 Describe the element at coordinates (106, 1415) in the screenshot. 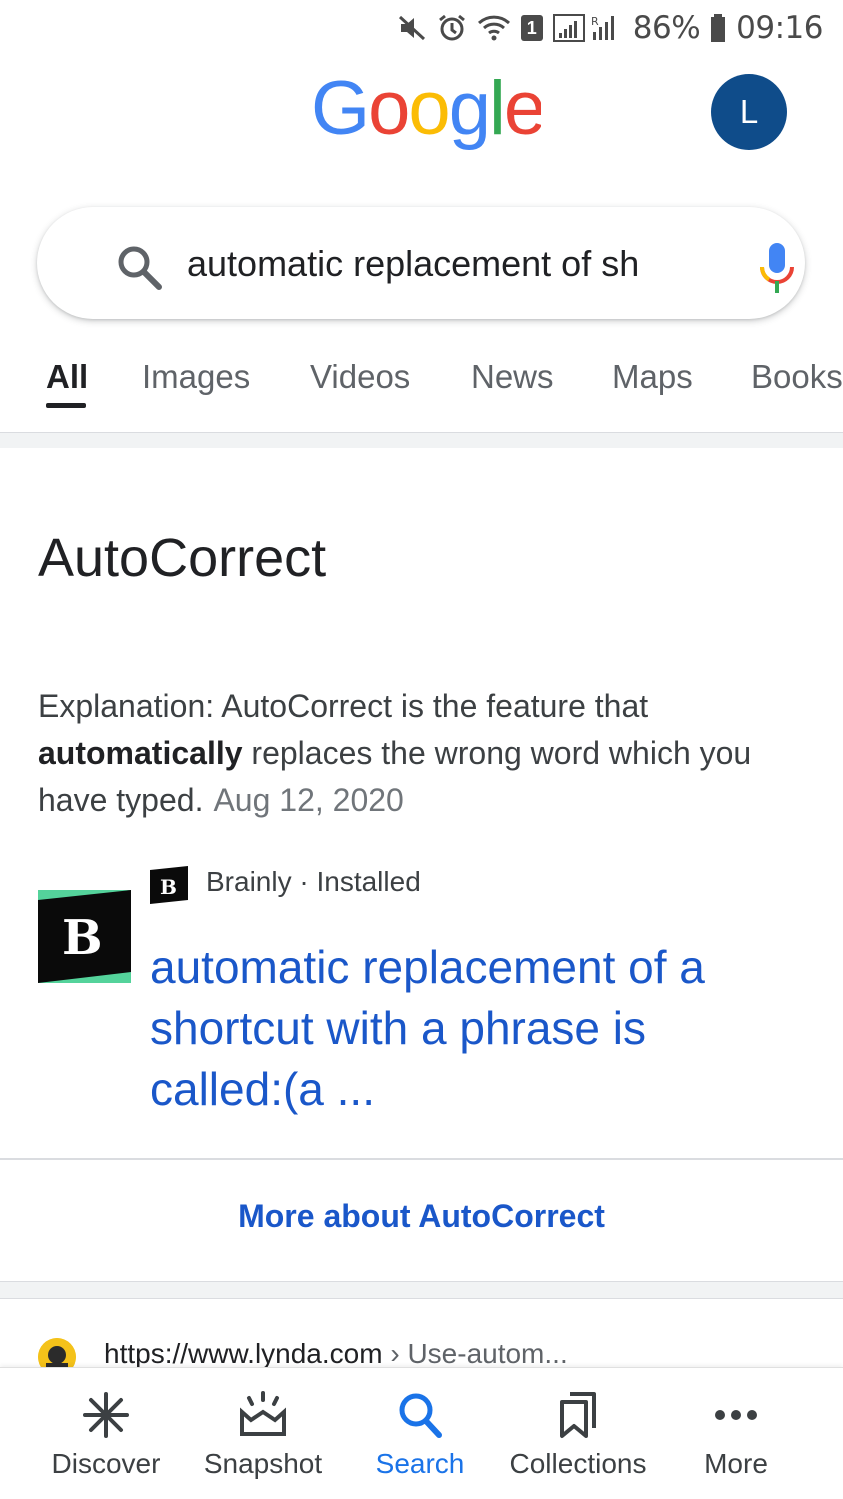

I see `asterisk-icon` at that location.